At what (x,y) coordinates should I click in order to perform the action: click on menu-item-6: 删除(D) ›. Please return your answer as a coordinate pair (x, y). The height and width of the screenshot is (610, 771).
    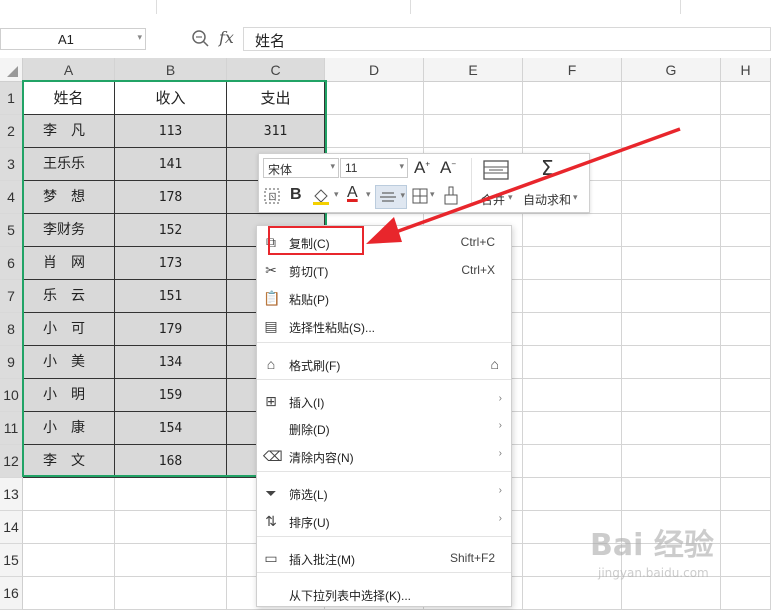
    Looking at the image, I should click on (384, 428).